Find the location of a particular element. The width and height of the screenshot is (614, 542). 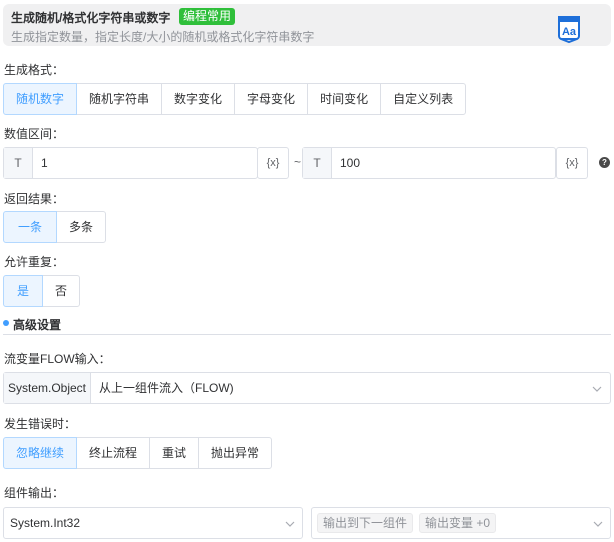

advanced-section-header: 高级设置 is located at coordinates (307, 324).